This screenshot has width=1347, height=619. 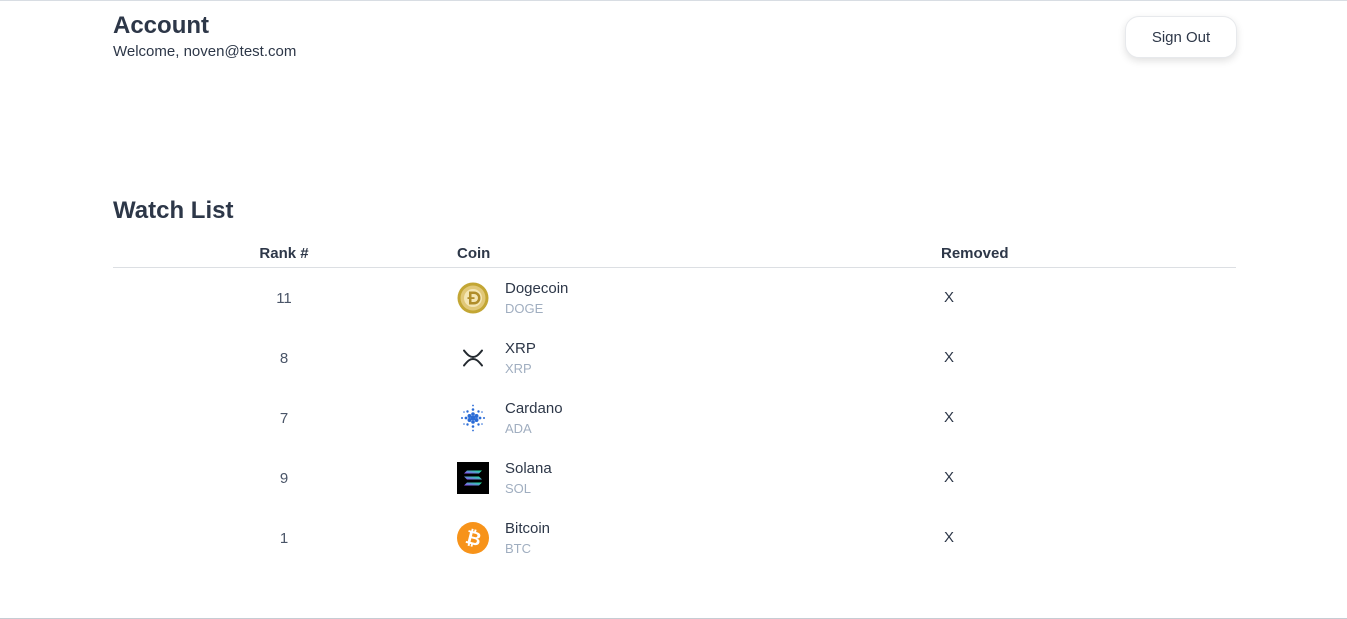 What do you see at coordinates (524, 308) in the screenshot?
I see `coin-symbol: DOGE` at bounding box center [524, 308].